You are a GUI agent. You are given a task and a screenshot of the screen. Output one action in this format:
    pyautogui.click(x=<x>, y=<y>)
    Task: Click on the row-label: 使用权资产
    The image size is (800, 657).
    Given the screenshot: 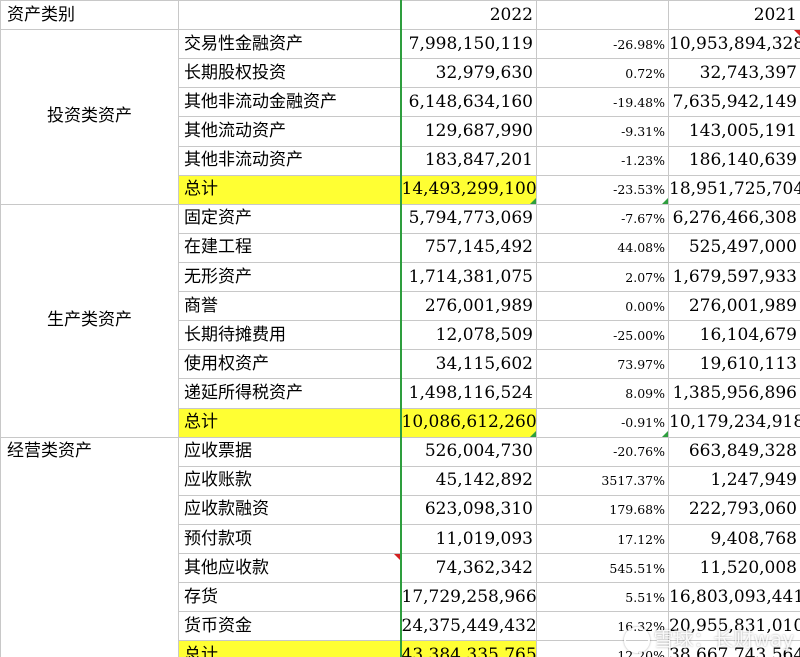 What is the action you would take?
    pyautogui.click(x=289, y=364)
    